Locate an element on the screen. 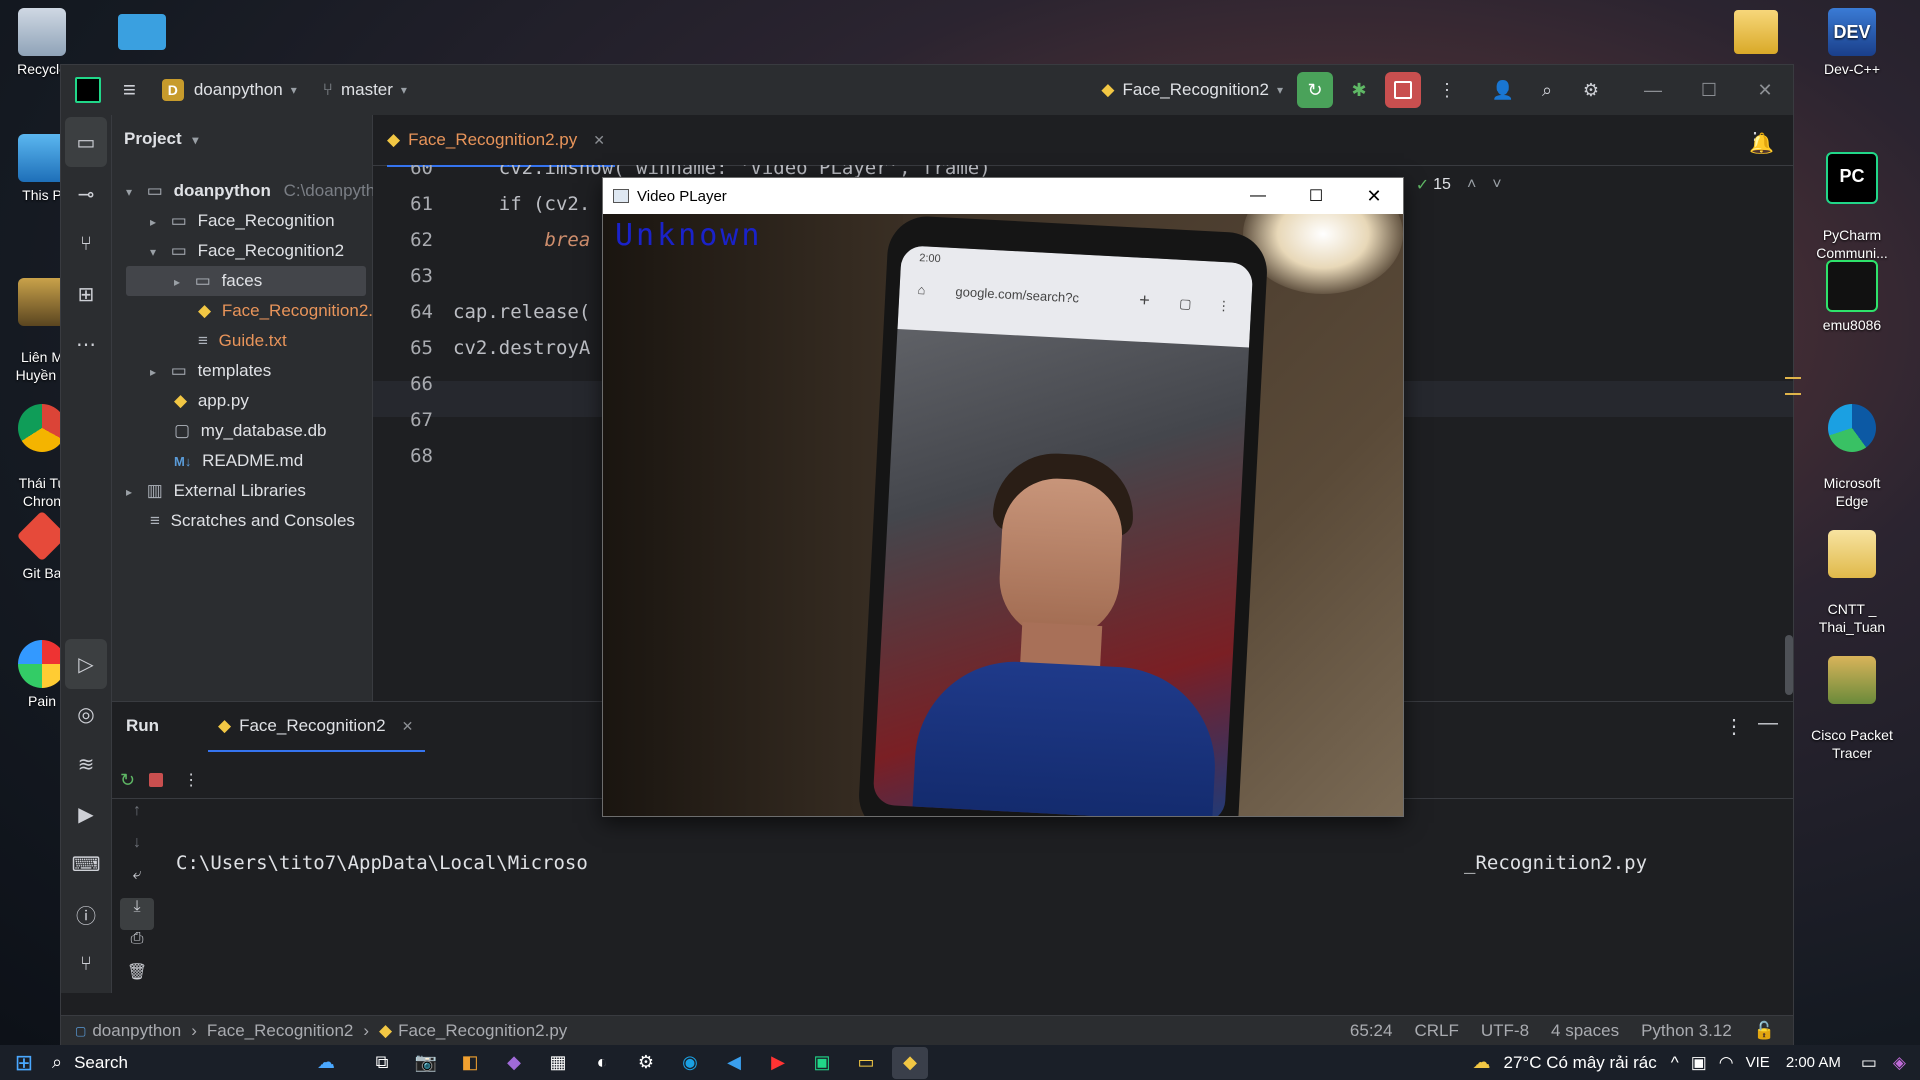 The image size is (1920, 1080). breadcrumb-project: doanpython is located at coordinates (136, 1031).